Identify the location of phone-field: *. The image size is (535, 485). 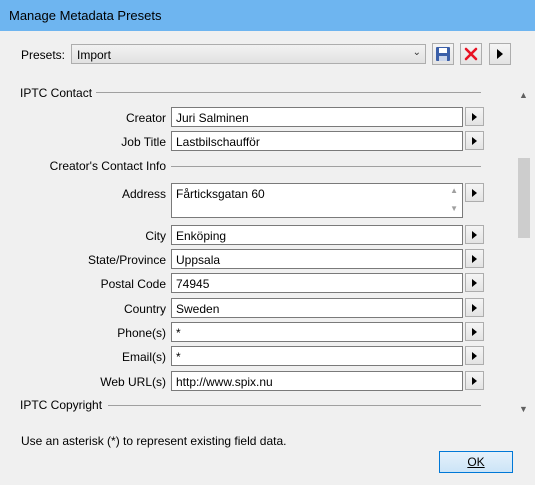
(317, 332).